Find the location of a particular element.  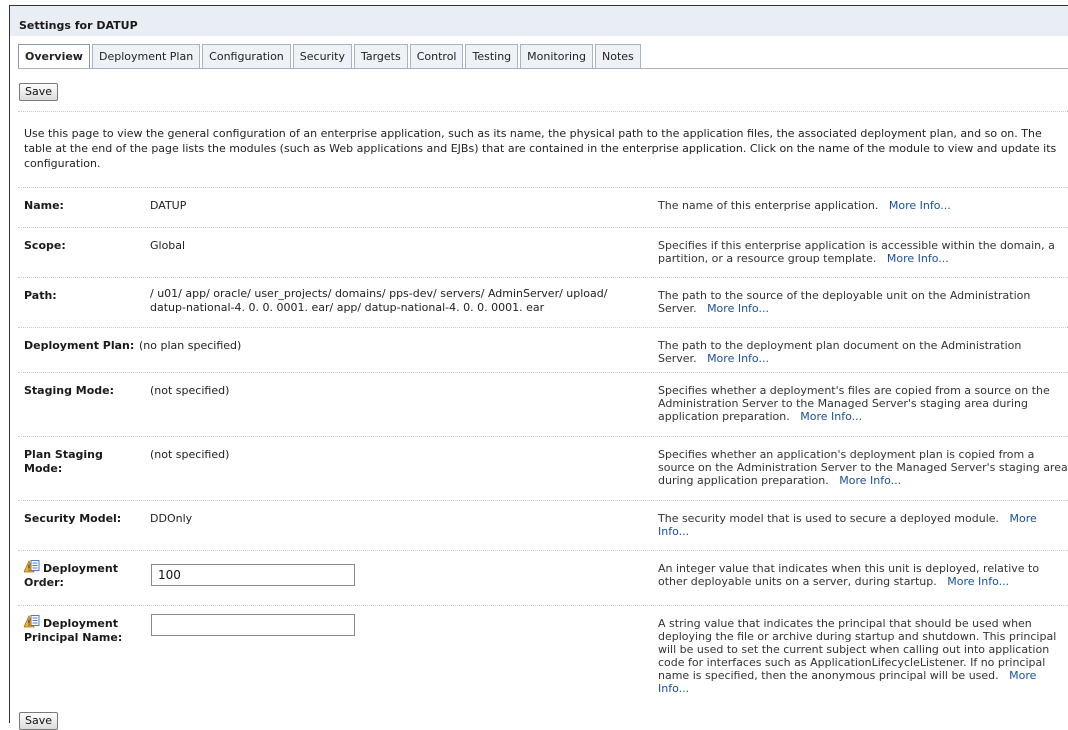

page-title: Settings for DATUP is located at coordinates (539, 21).